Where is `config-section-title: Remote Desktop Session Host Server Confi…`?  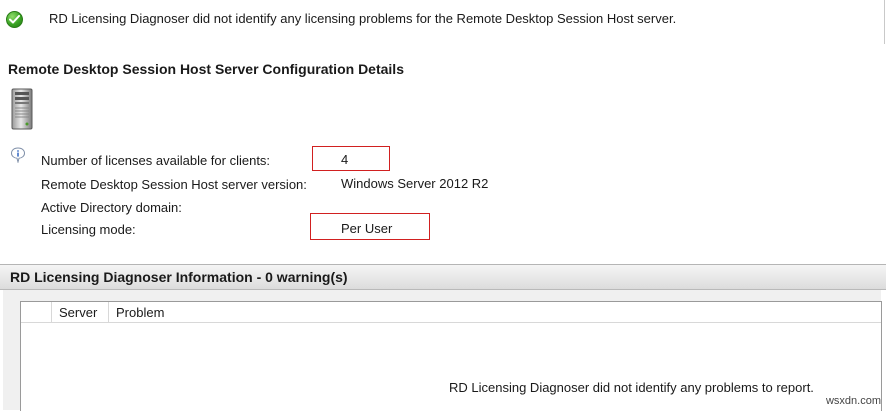 config-section-title: Remote Desktop Session Host Server Confi… is located at coordinates (206, 69).